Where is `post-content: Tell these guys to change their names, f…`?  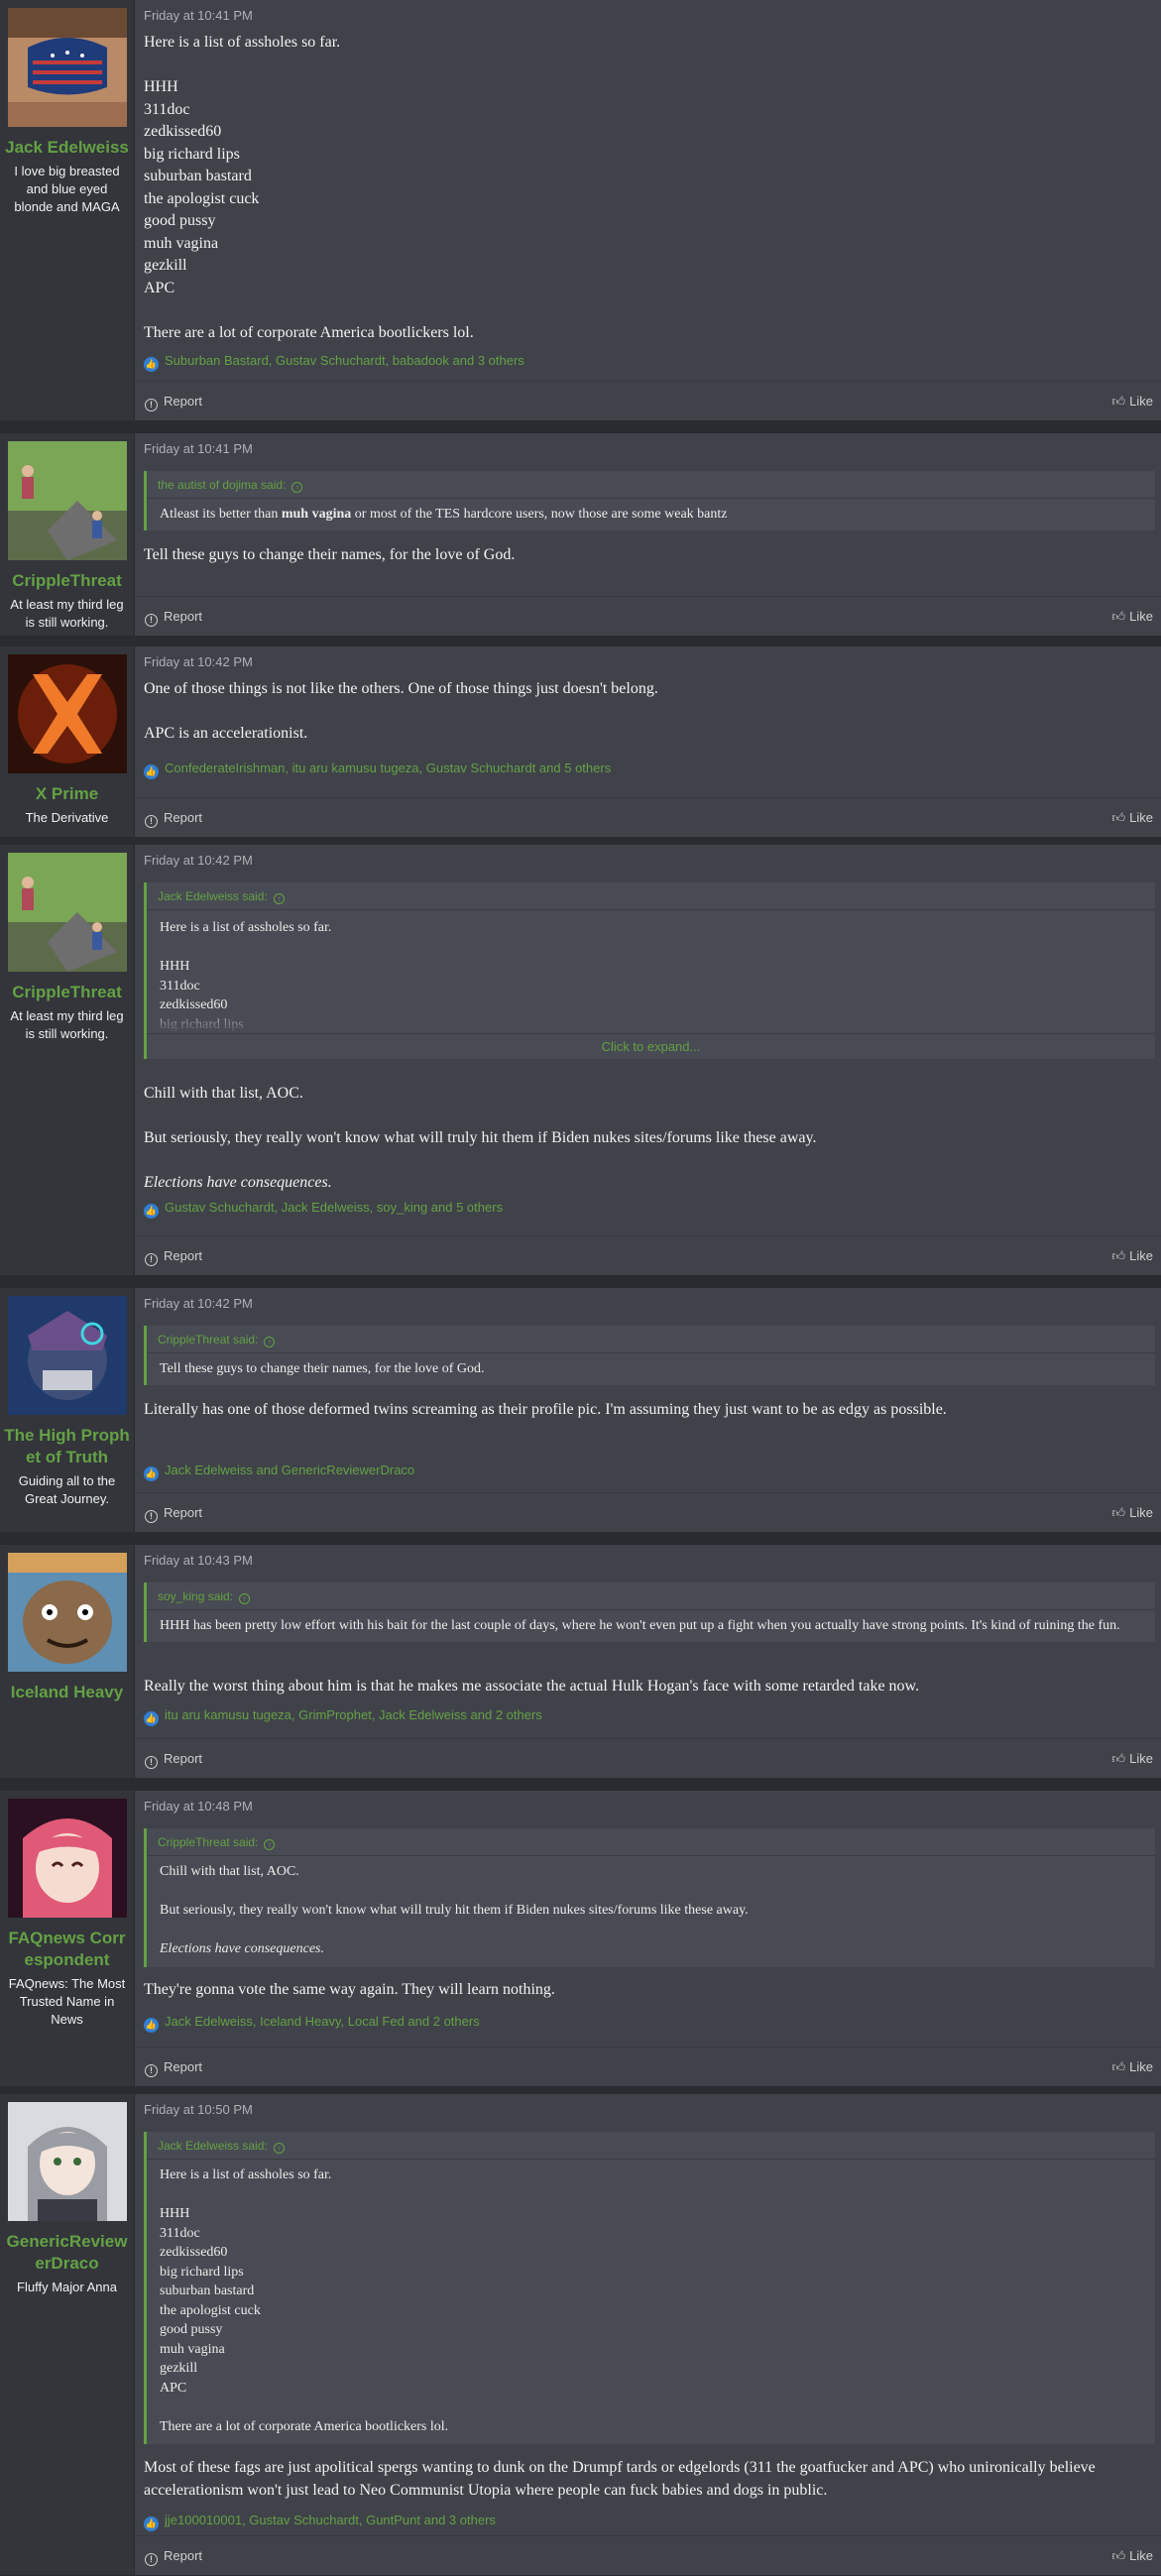 post-content: Tell these guys to change their names, f… is located at coordinates (649, 555).